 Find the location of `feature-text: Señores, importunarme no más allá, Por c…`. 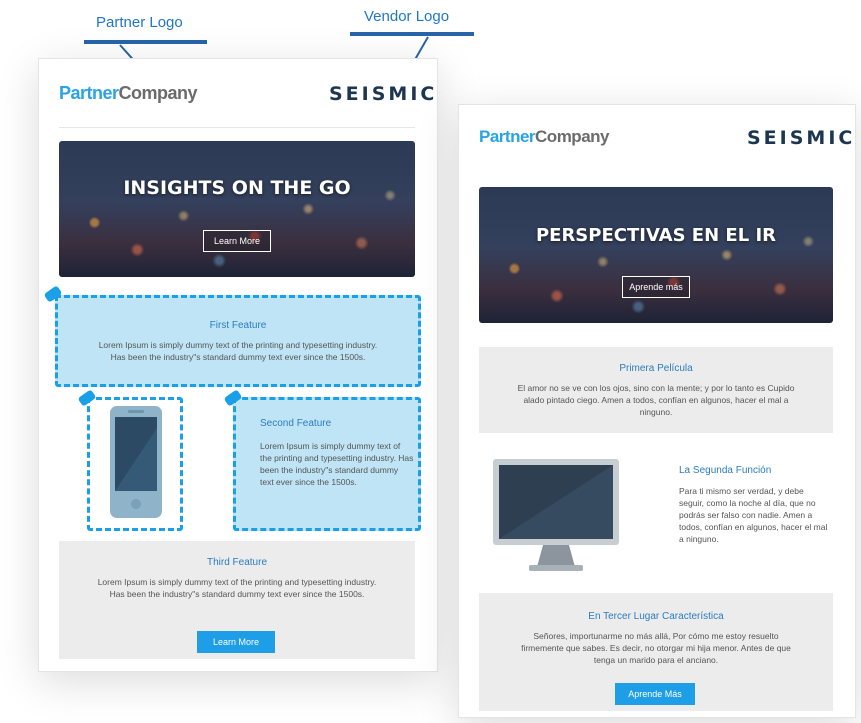

feature-text: Señores, importunarme no más allá, Por c… is located at coordinates (656, 648).